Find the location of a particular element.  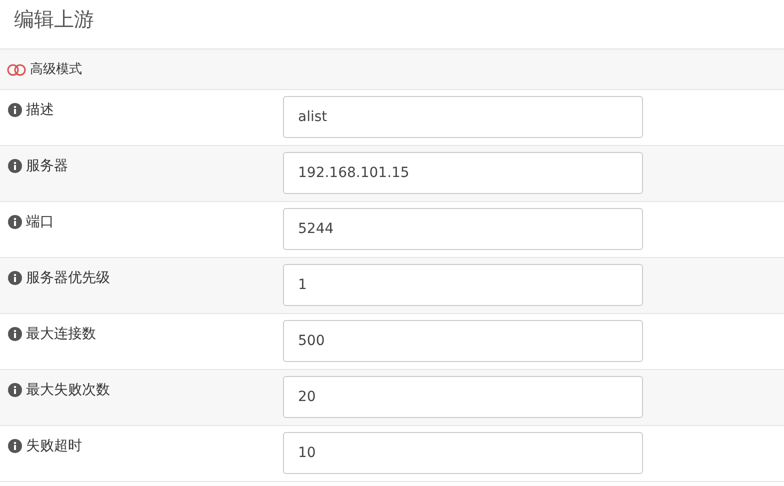

input-field: 10 is located at coordinates (463, 453).